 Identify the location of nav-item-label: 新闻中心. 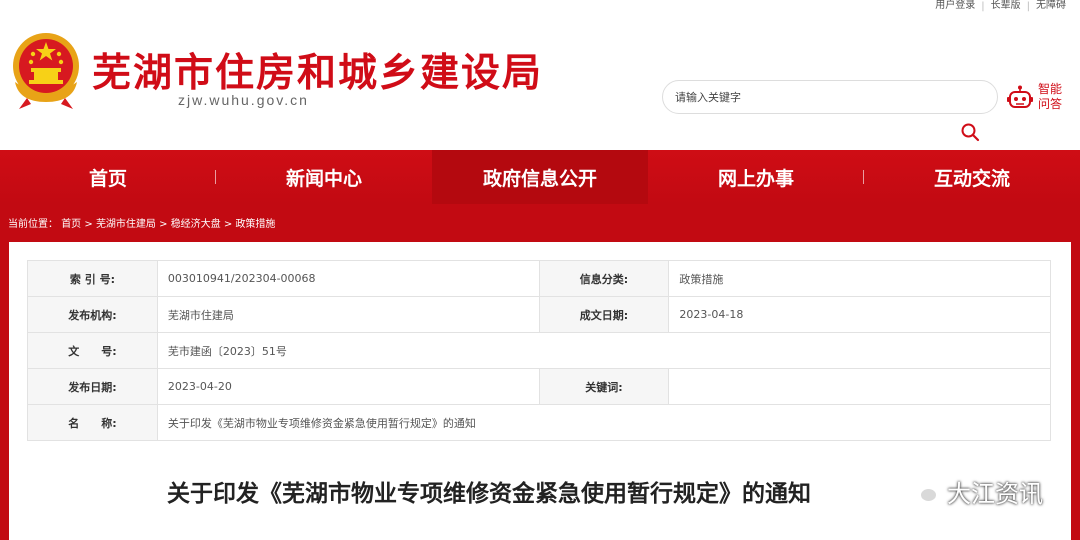
(323, 178).